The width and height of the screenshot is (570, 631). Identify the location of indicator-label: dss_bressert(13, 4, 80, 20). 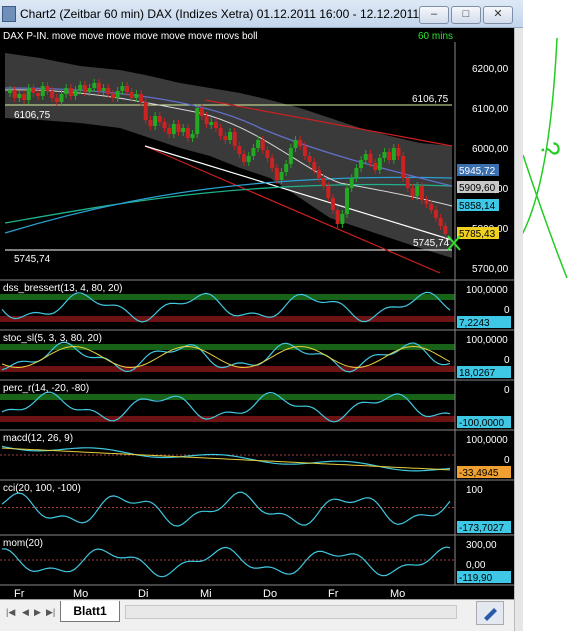
(63, 288).